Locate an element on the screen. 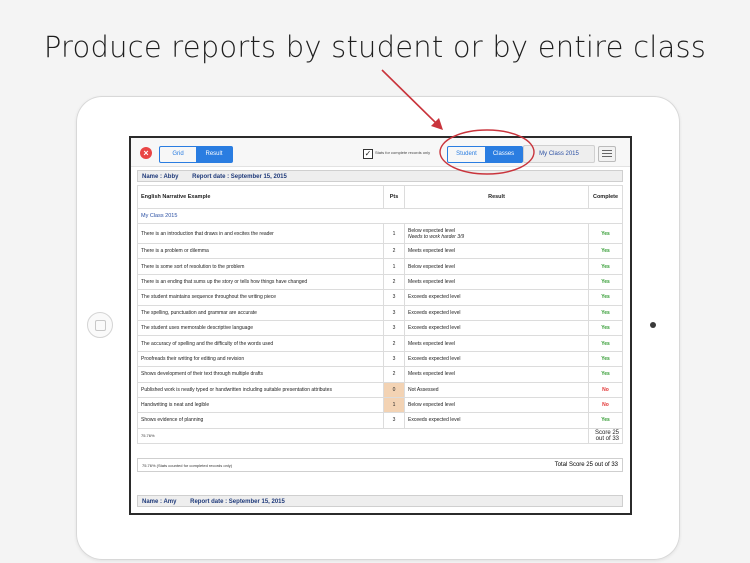  pts-cell: 0 is located at coordinates (394, 389).